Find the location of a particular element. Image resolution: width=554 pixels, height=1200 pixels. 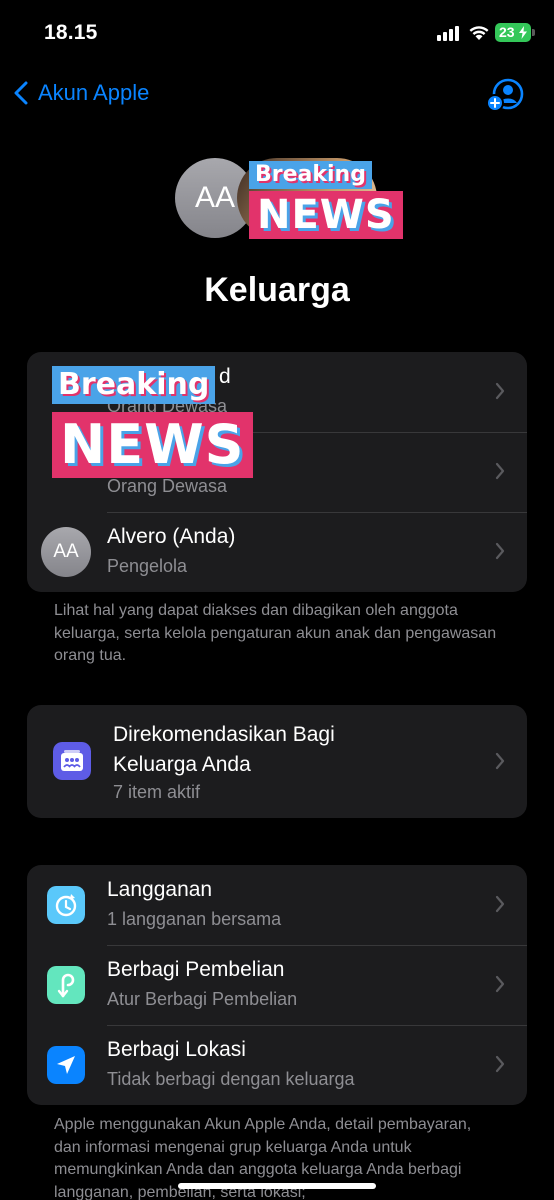

battery-cap is located at coordinates (533, 32).